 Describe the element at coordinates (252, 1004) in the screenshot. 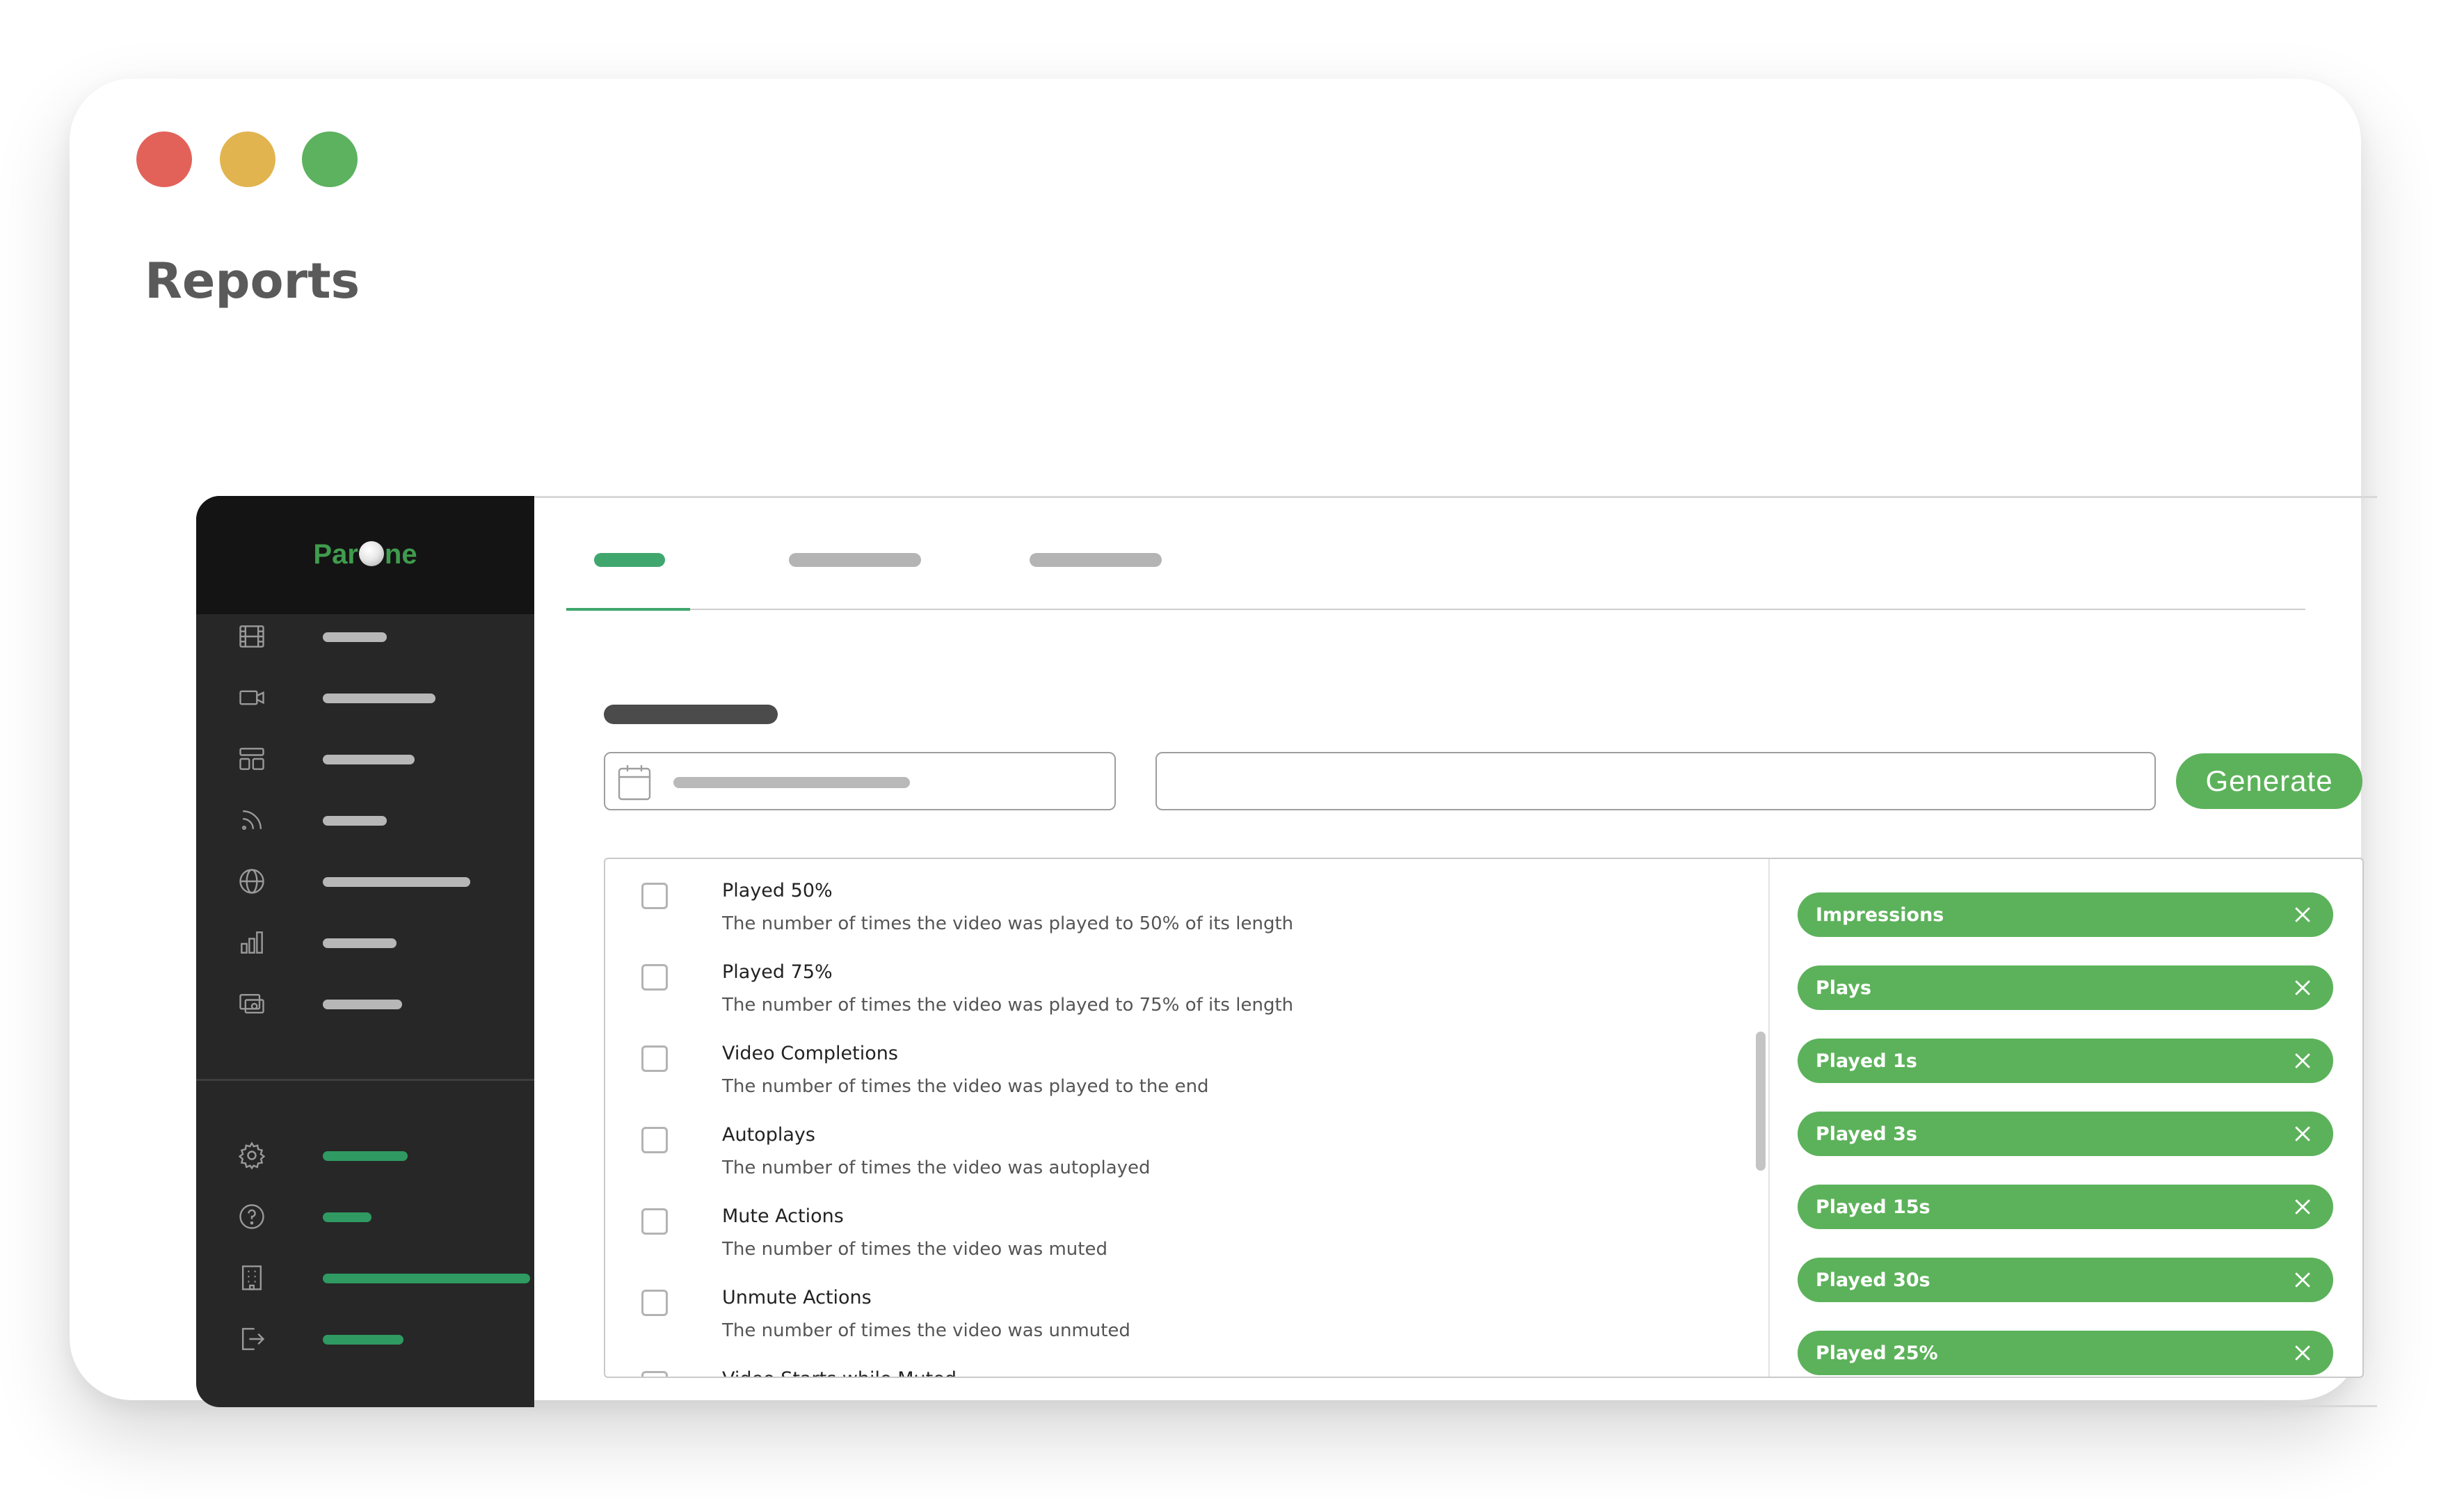

I see `media-library-icon` at that location.